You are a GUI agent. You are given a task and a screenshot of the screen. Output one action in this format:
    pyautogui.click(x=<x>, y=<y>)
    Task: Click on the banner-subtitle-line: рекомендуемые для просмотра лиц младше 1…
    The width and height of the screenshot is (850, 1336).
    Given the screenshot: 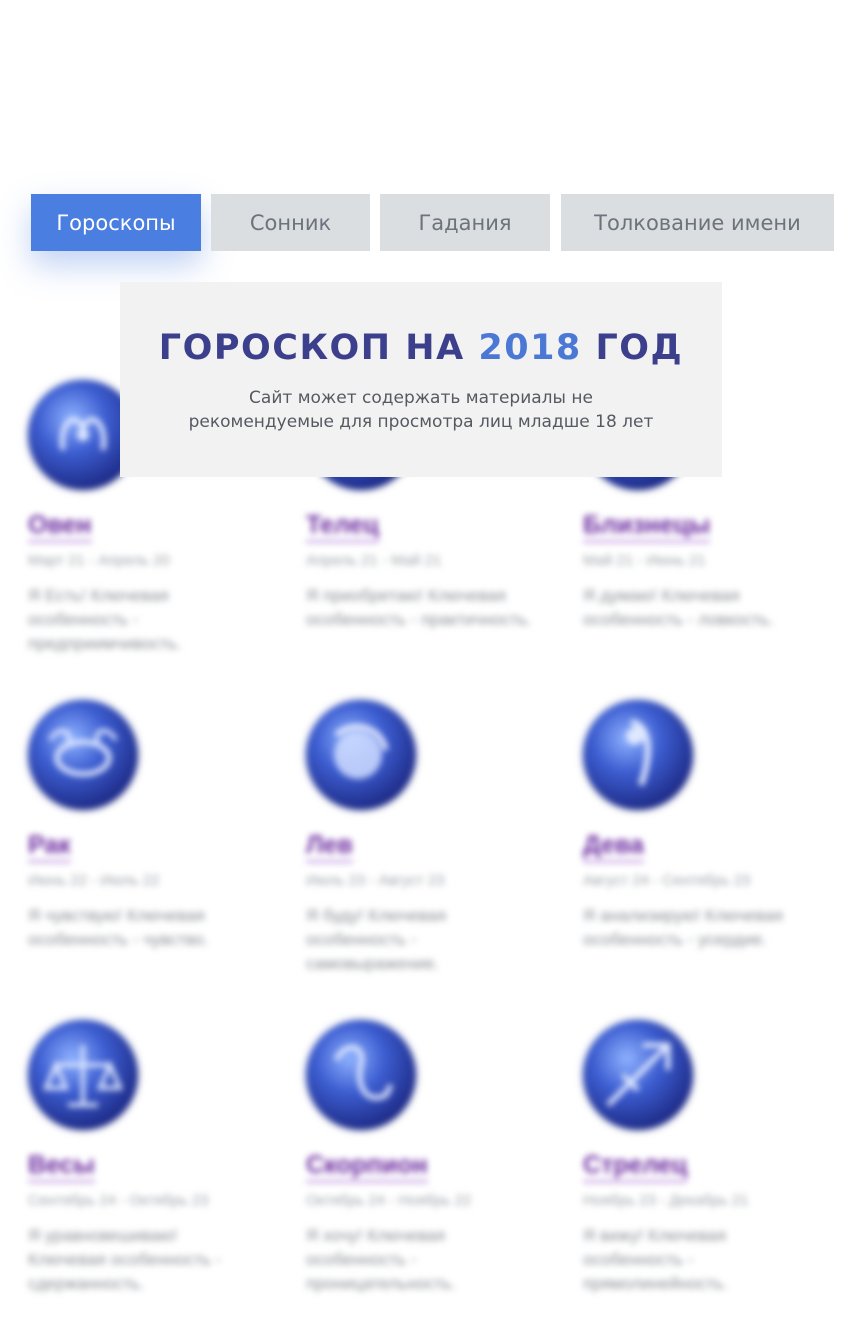 What is the action you would take?
    pyautogui.click(x=421, y=422)
    